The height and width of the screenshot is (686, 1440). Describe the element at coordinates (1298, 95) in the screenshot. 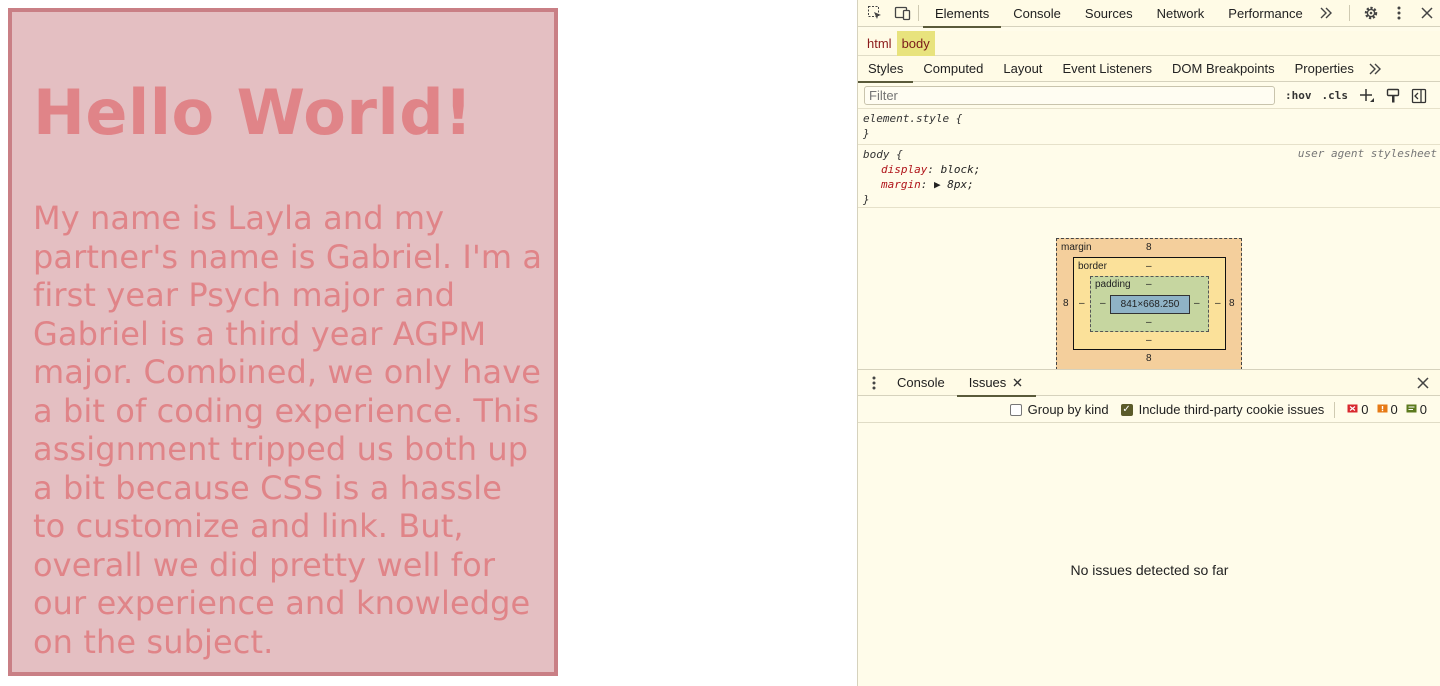

I see `hover-state-button: :hov` at that location.